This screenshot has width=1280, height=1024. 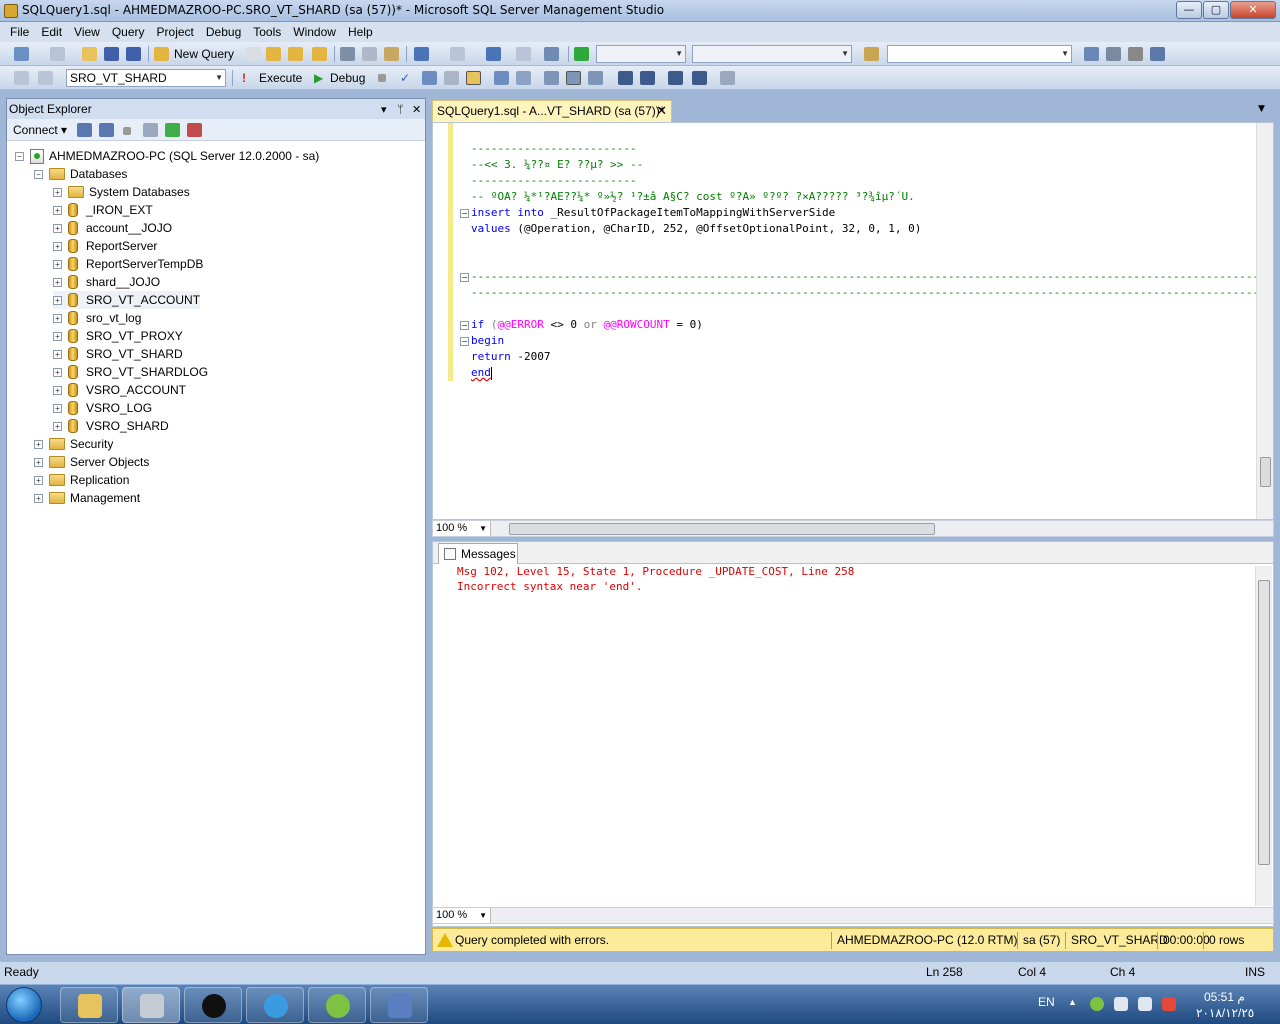 What do you see at coordinates (111, 54) in the screenshot?
I see `save-icon` at bounding box center [111, 54].